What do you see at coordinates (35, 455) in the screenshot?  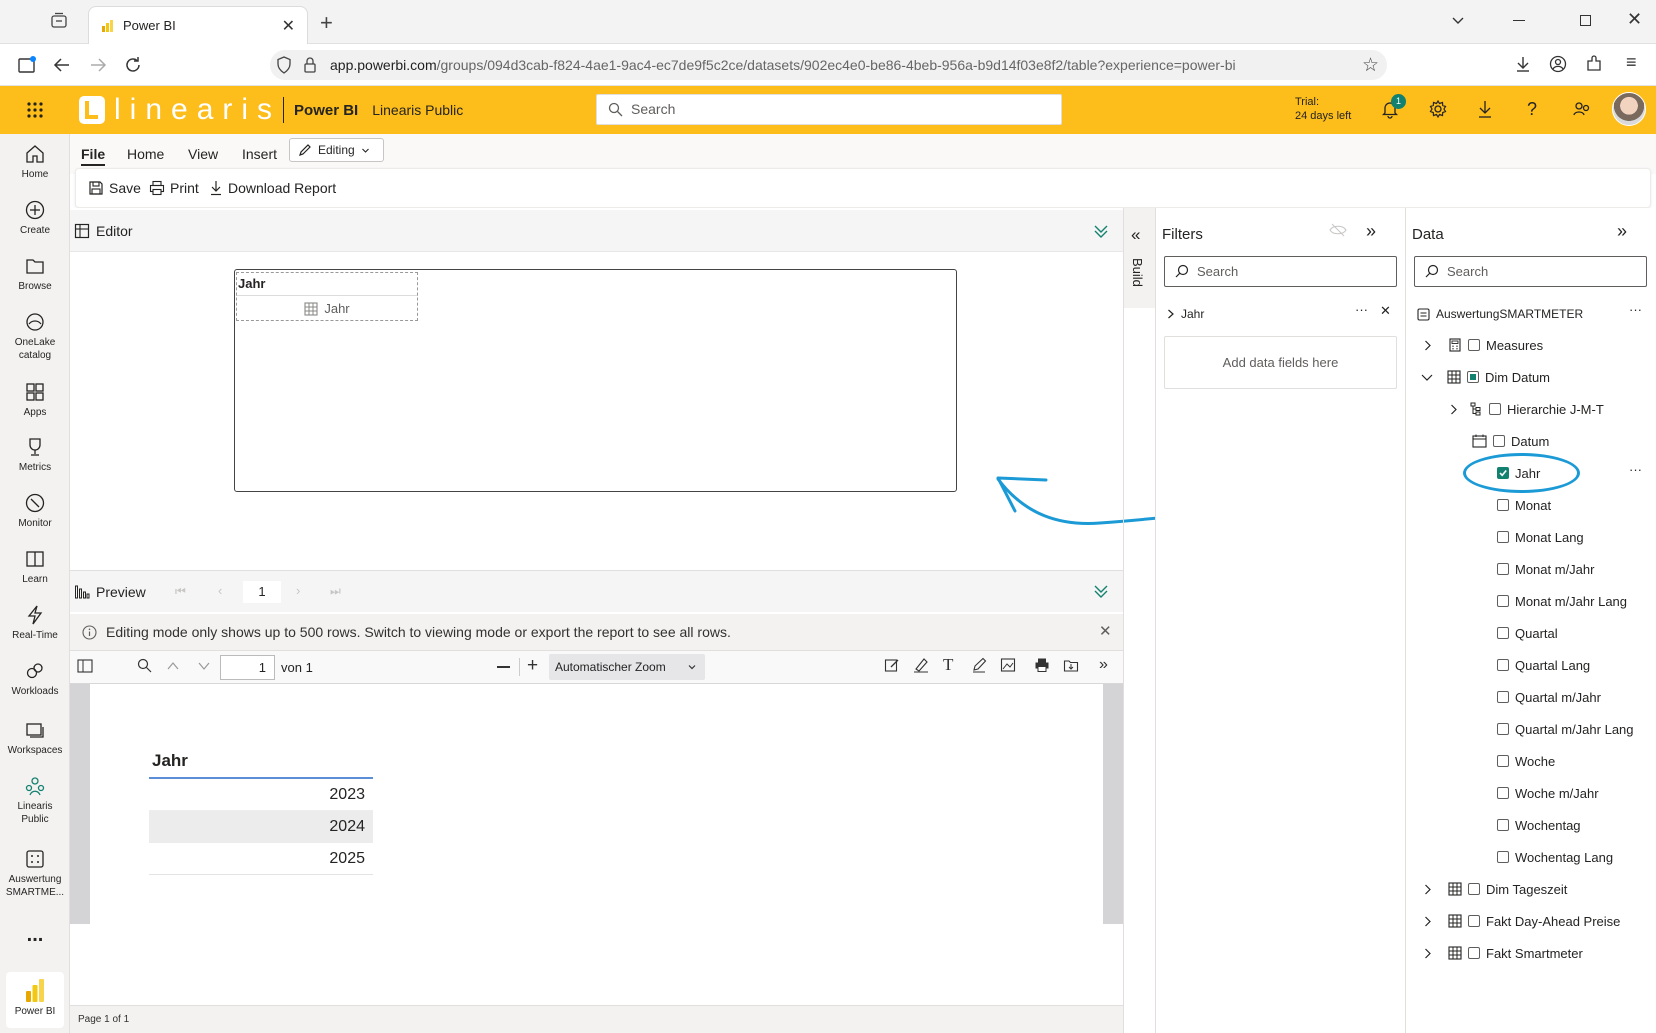 I see `nav-metrics: Metrics` at bounding box center [35, 455].